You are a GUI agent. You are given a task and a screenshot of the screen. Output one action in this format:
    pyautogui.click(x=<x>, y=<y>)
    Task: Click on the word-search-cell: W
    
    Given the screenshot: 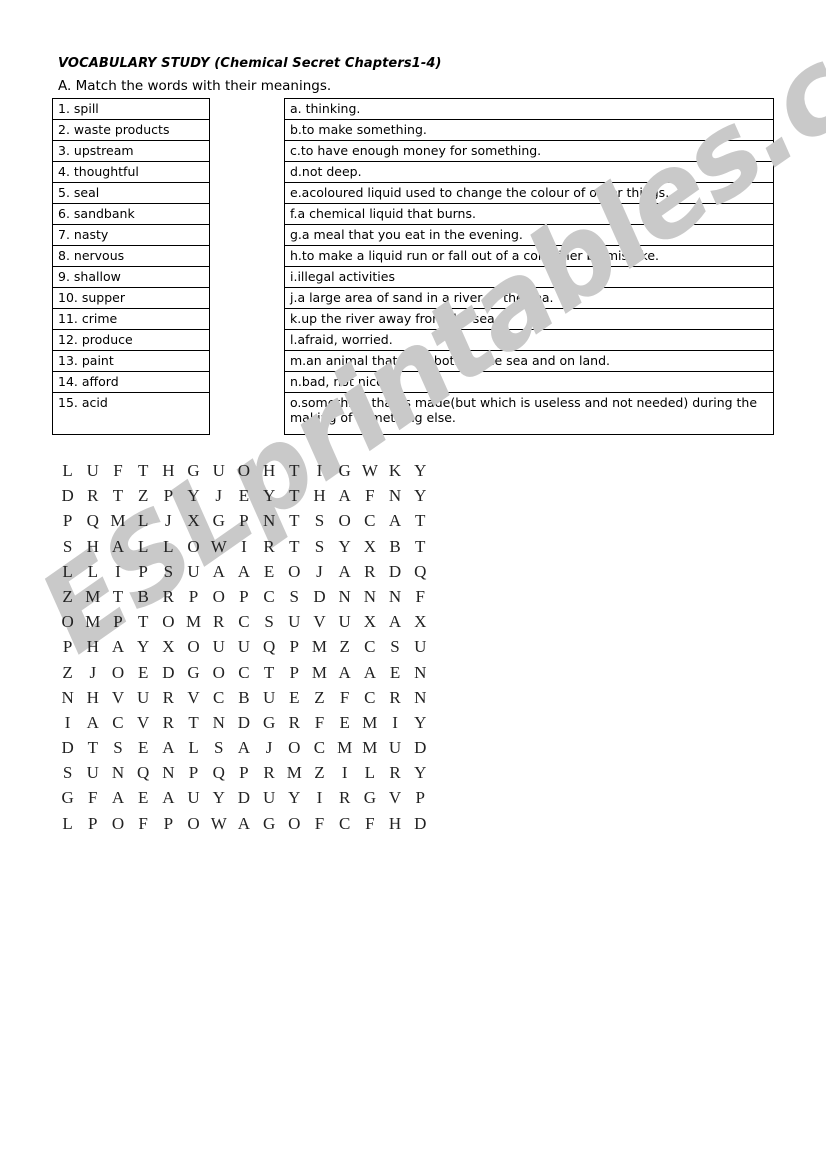 What is the action you would take?
    pyautogui.click(x=218, y=823)
    